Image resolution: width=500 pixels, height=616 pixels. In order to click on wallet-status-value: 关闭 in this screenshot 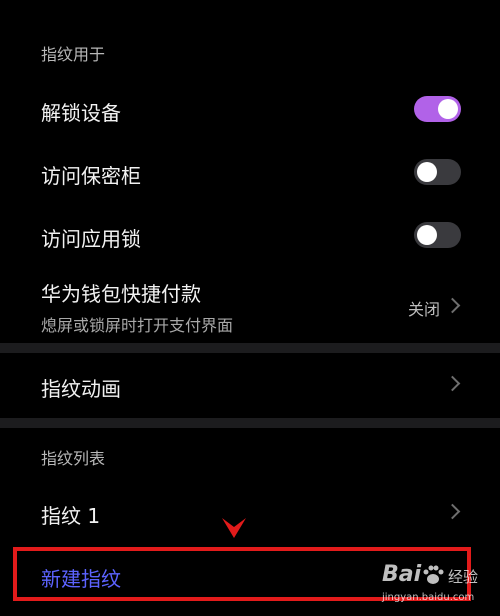, I will do `click(423, 309)`.